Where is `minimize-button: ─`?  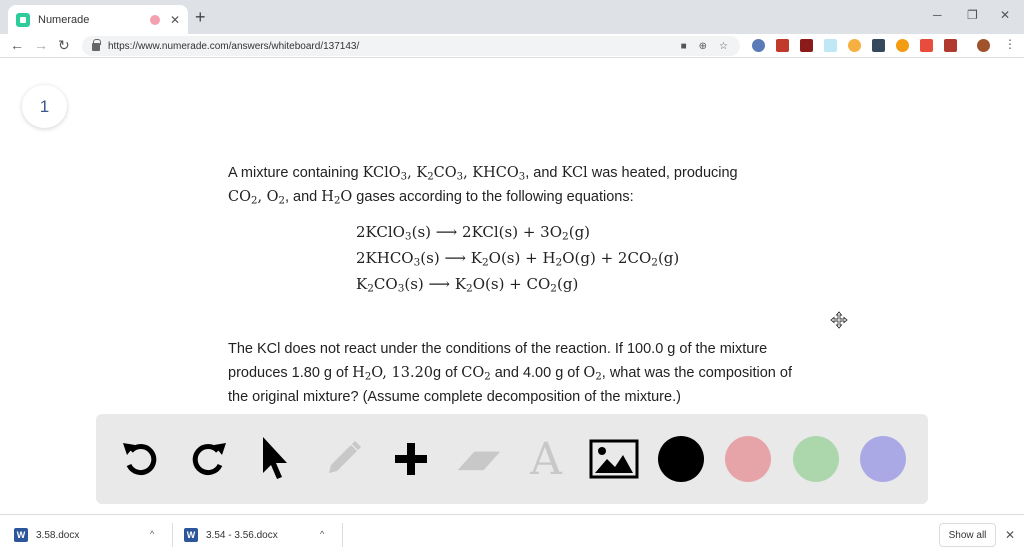
minimize-button: ─ is located at coordinates (937, 15).